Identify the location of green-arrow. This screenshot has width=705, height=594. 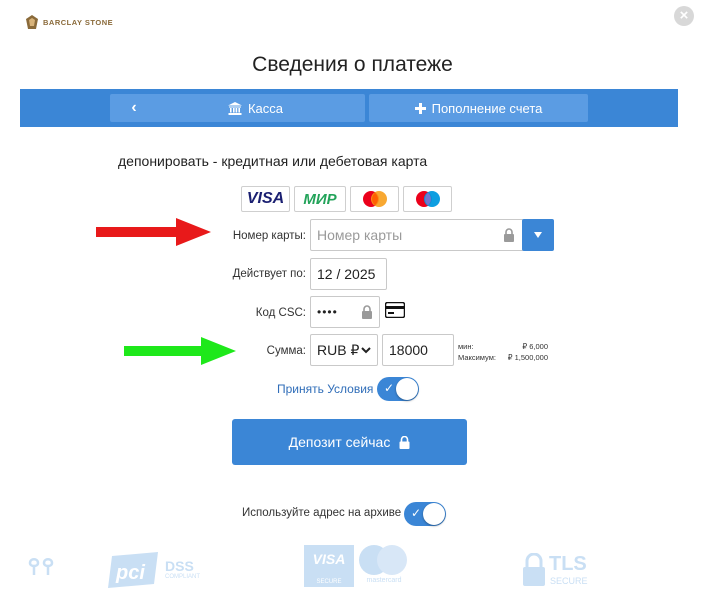
(180, 351).